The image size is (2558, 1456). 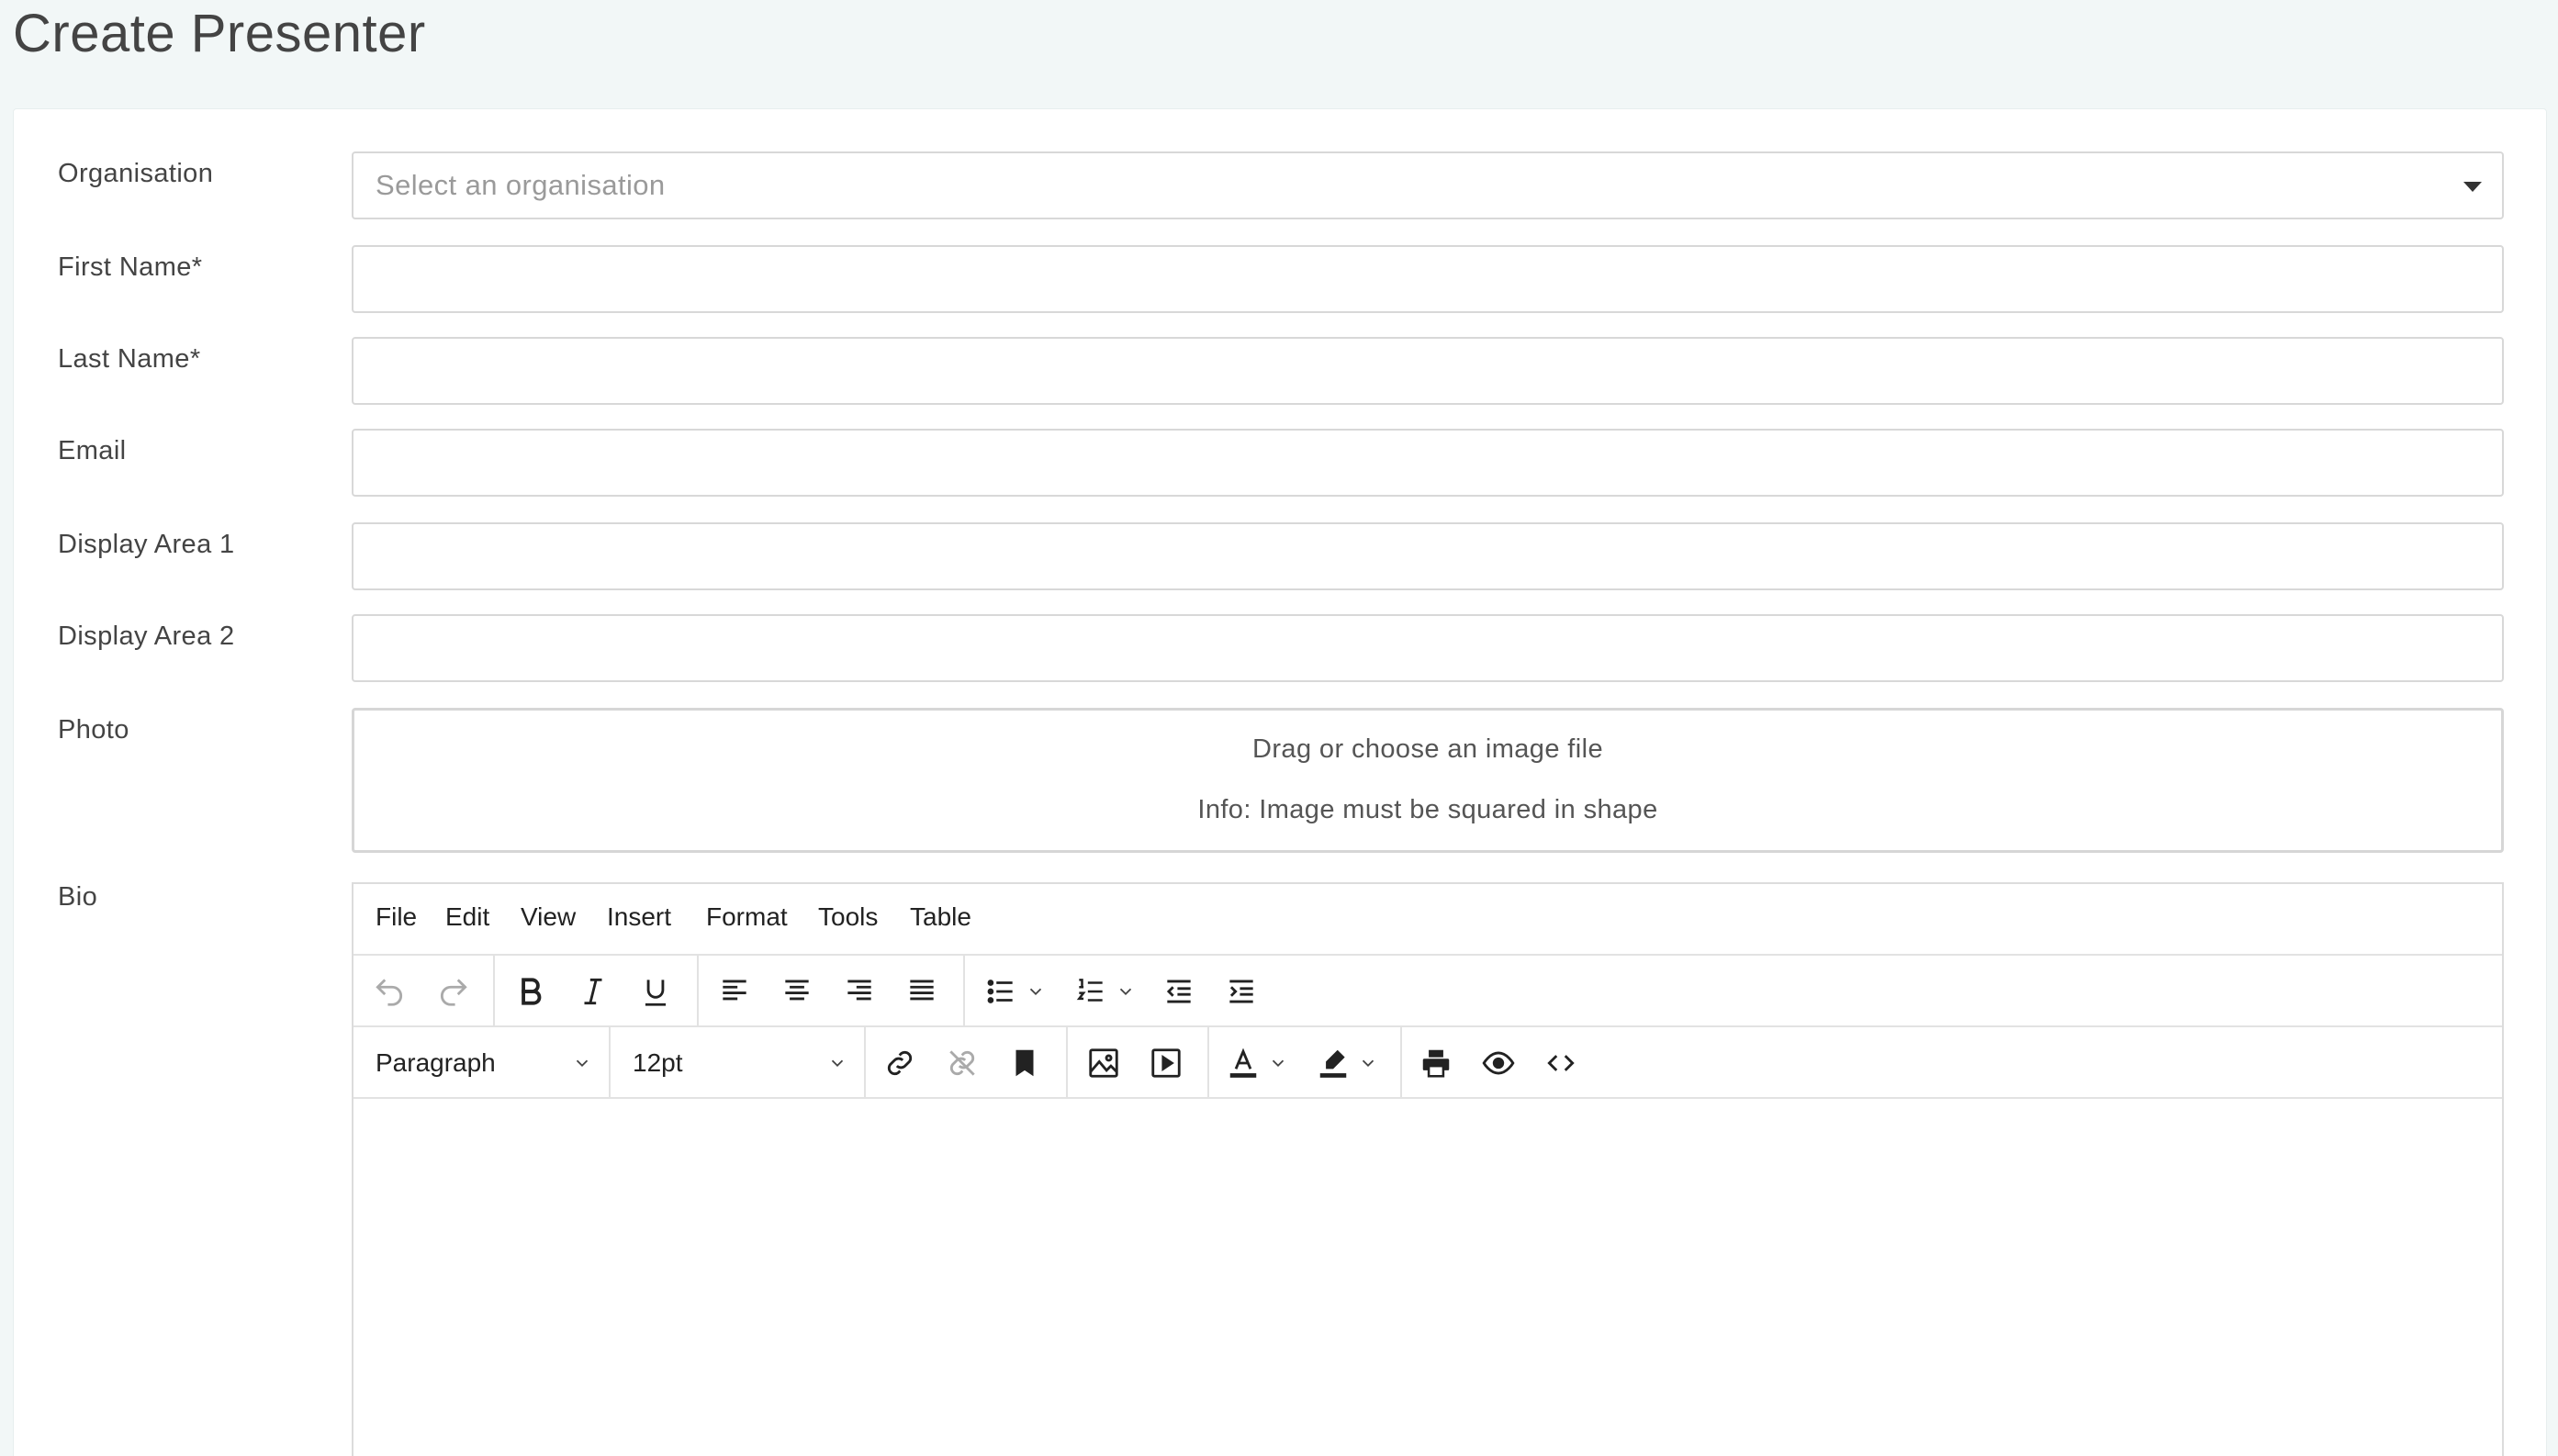 I want to click on display-area-2-field-wrap, so click(x=1428, y=648).